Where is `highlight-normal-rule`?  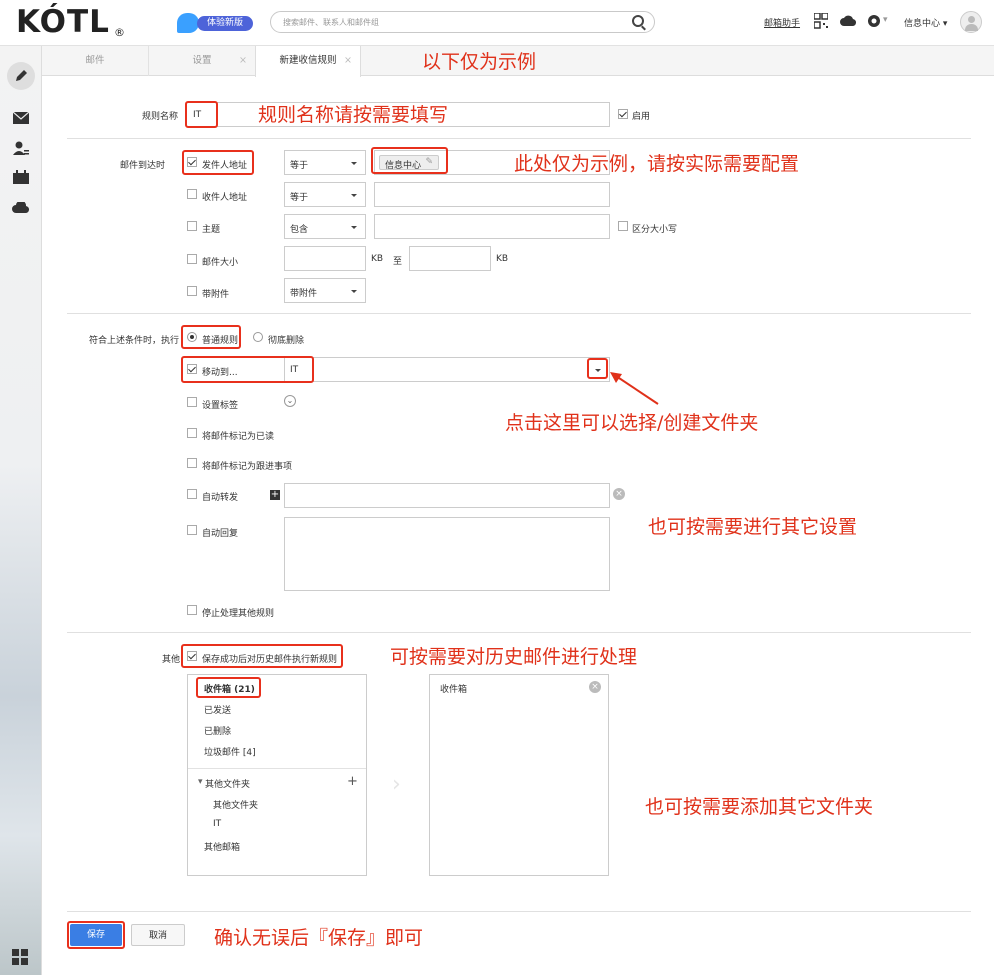
highlight-normal-rule is located at coordinates (211, 337).